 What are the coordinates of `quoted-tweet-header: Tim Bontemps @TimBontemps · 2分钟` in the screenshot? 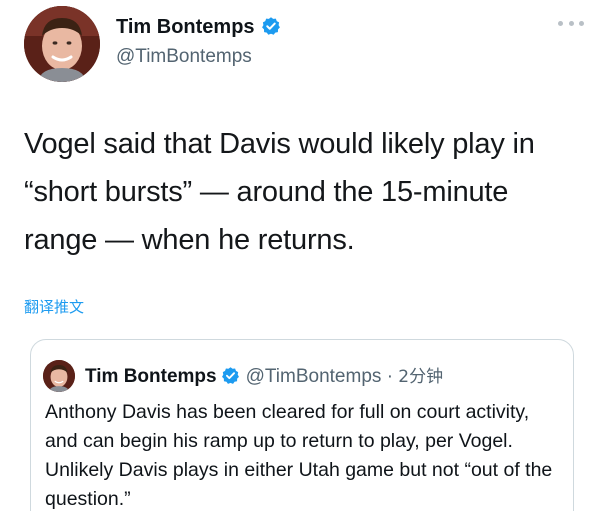 It's located at (264, 375).